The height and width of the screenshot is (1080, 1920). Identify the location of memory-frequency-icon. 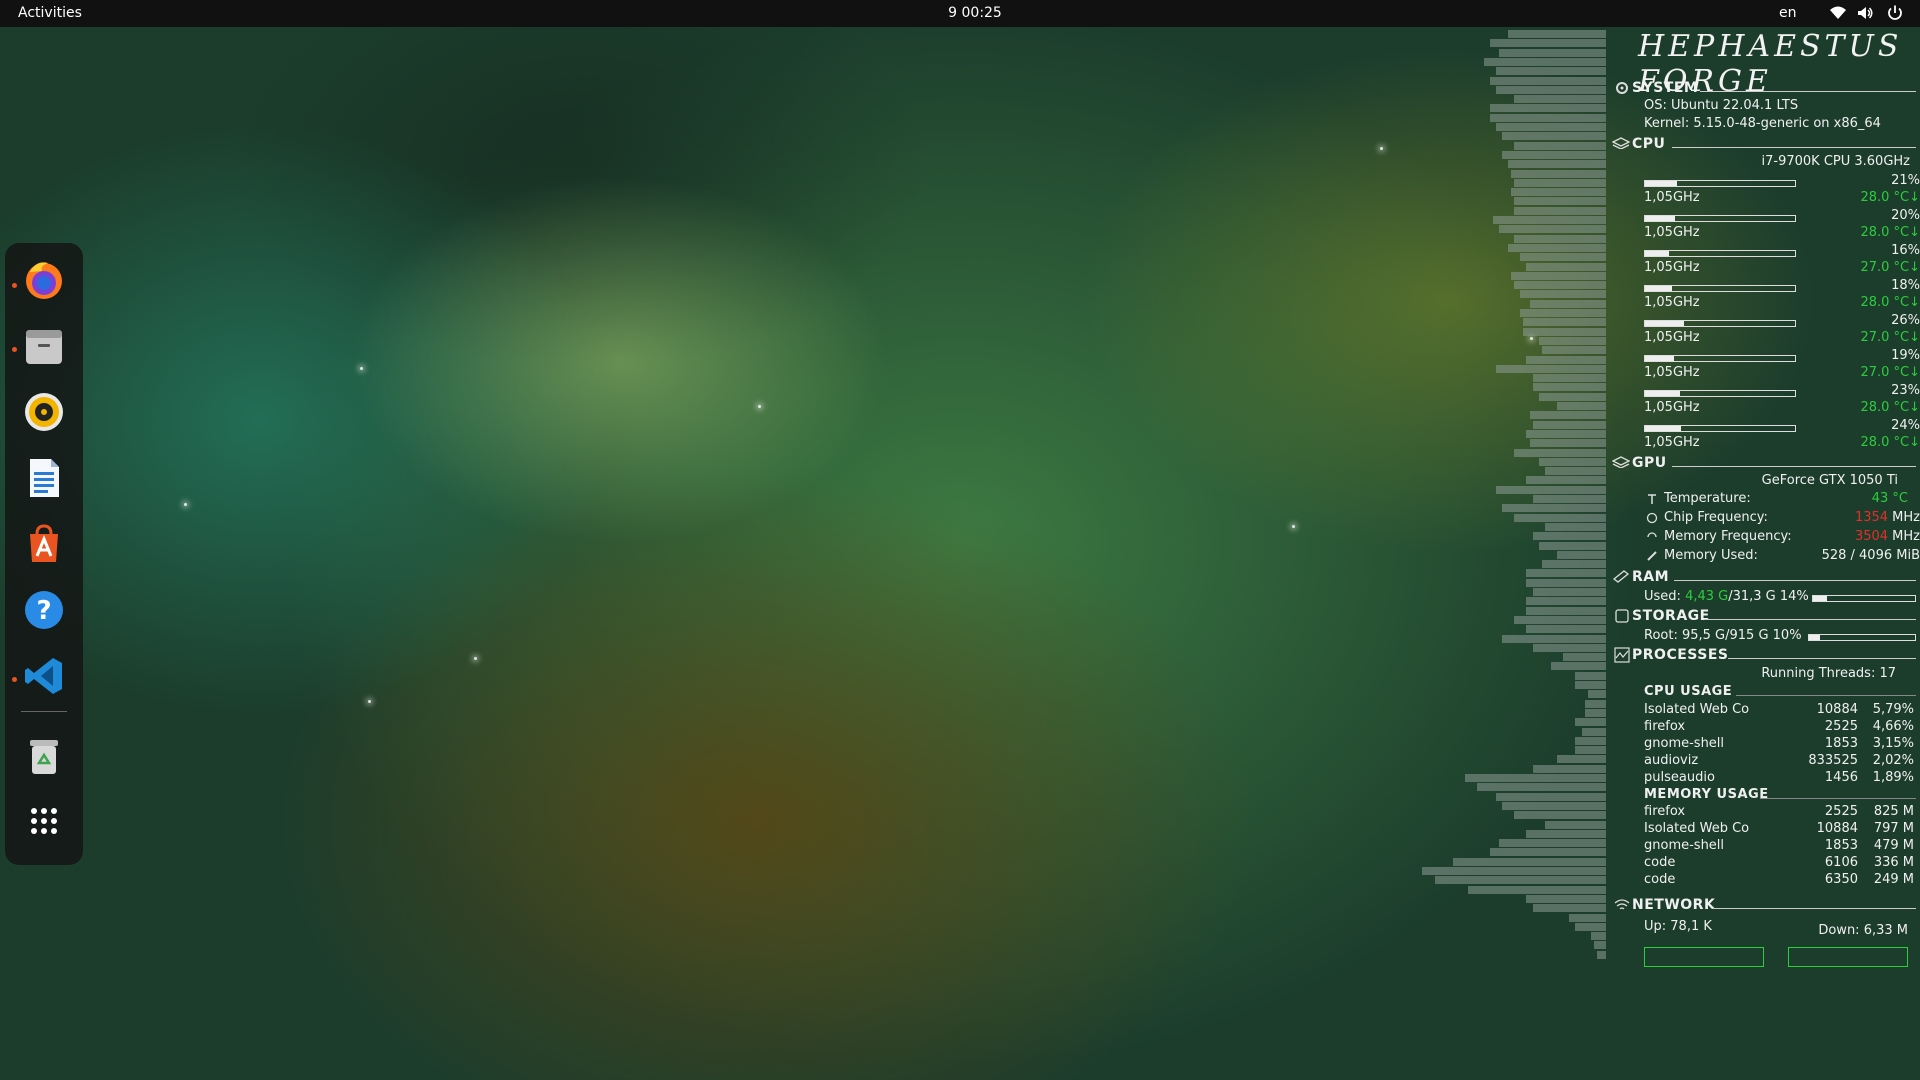
(1652, 535).